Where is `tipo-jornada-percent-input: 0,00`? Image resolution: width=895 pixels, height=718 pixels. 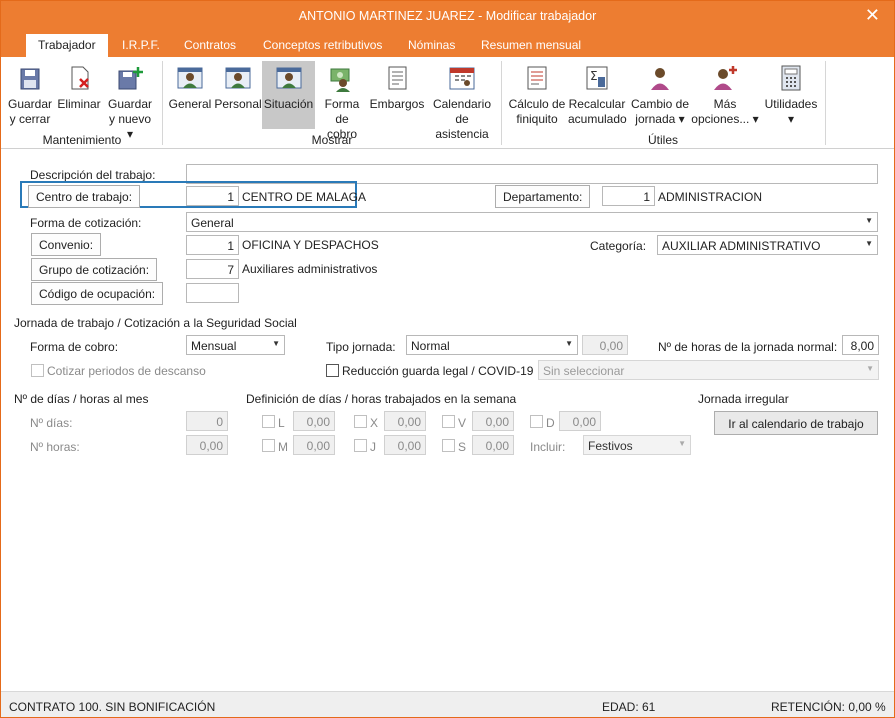 tipo-jornada-percent-input: 0,00 is located at coordinates (605, 345).